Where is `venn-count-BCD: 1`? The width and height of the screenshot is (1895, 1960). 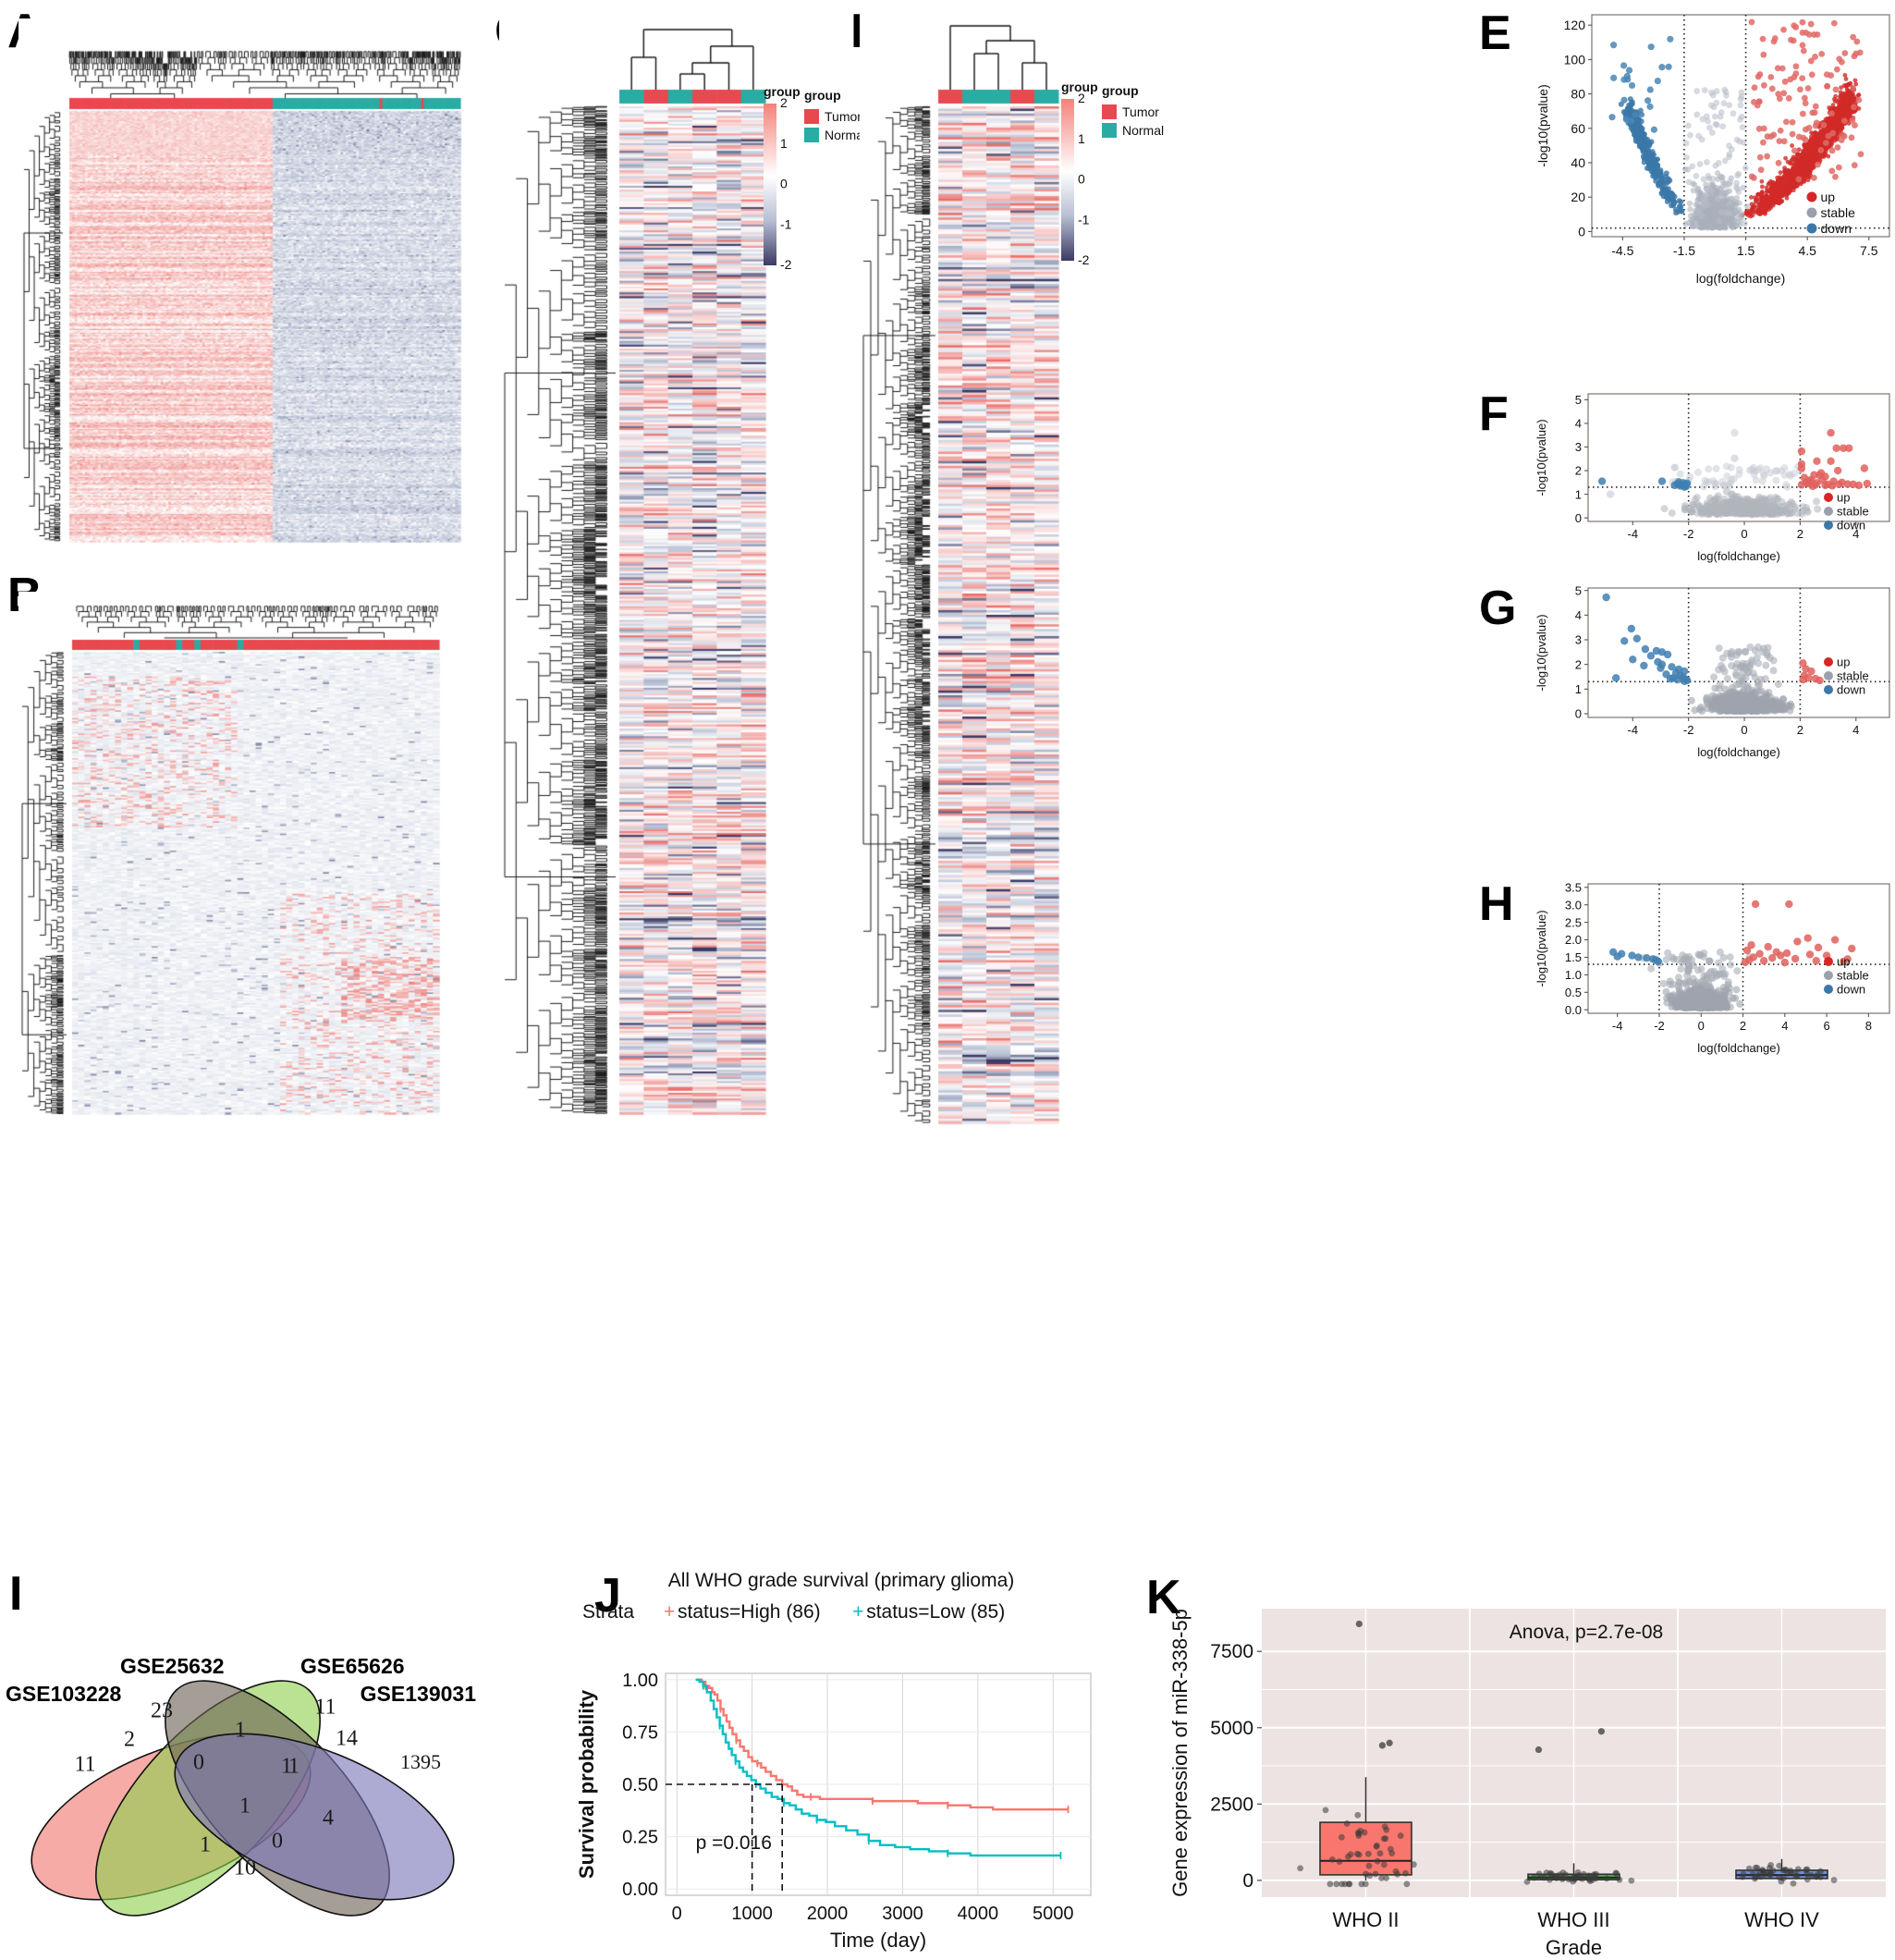
venn-count-BCD: 1 is located at coordinates (294, 1767).